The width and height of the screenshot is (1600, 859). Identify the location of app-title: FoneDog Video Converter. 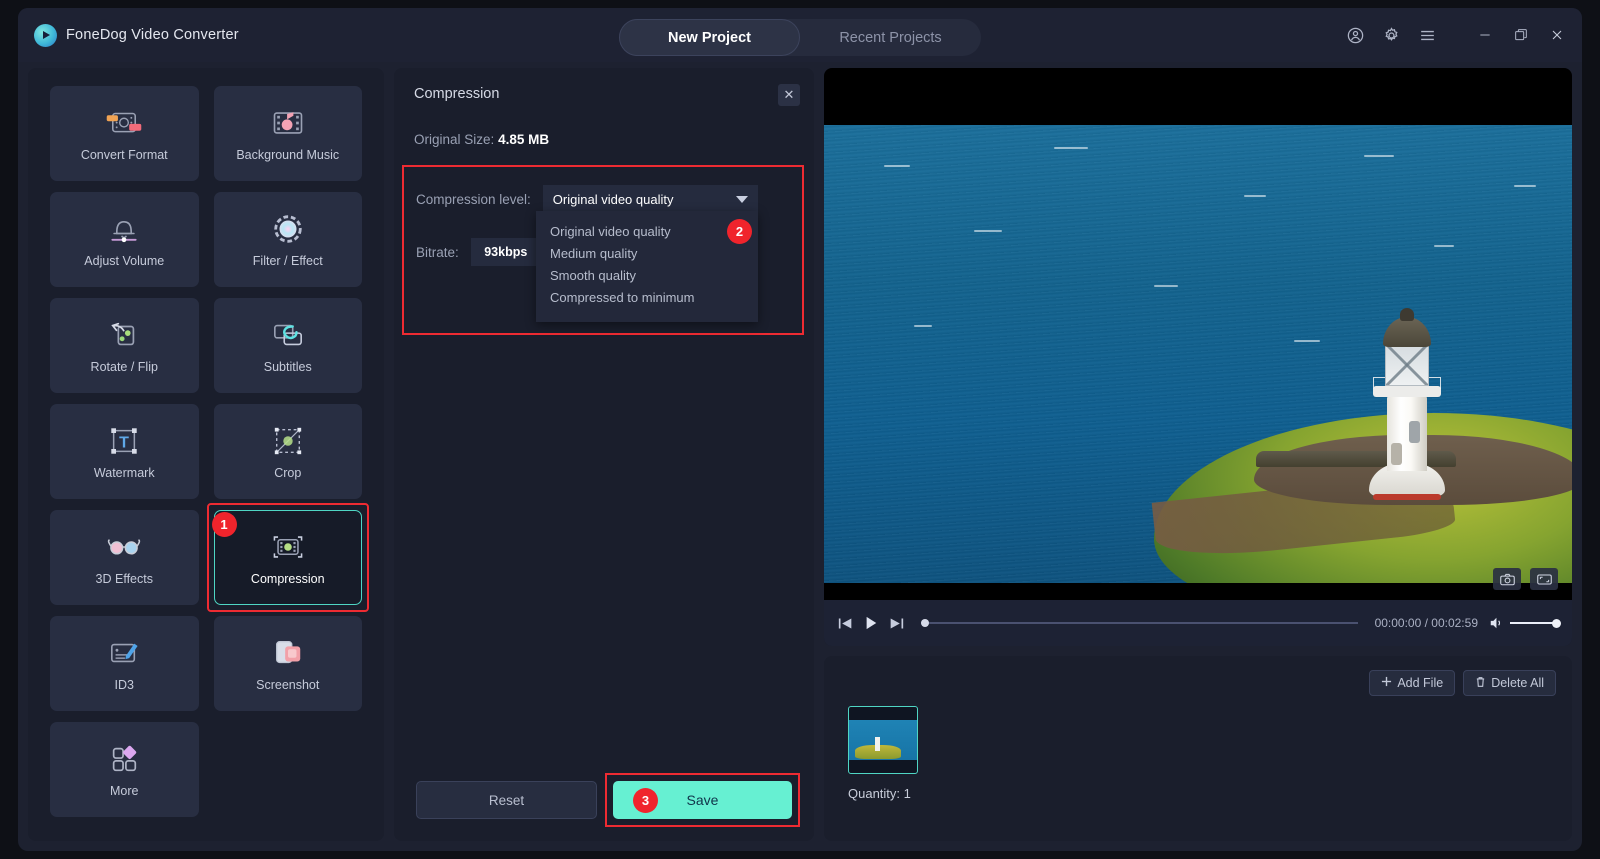
(152, 35).